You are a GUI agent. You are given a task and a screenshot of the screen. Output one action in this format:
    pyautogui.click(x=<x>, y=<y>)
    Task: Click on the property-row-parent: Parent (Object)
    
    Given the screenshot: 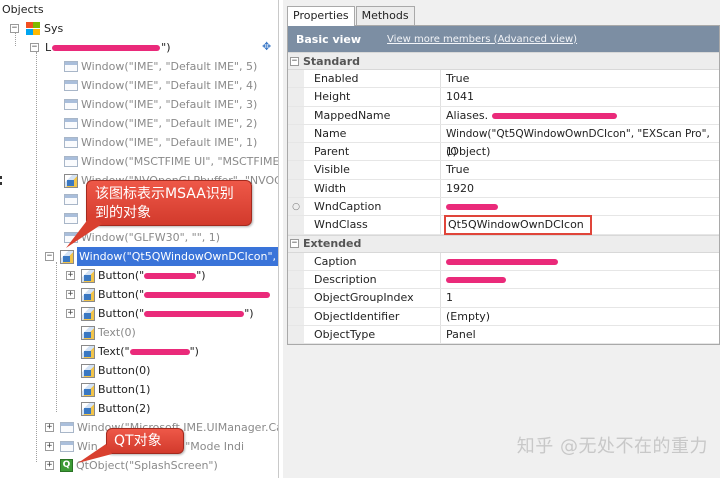 What is the action you would take?
    pyautogui.click(x=503, y=152)
    